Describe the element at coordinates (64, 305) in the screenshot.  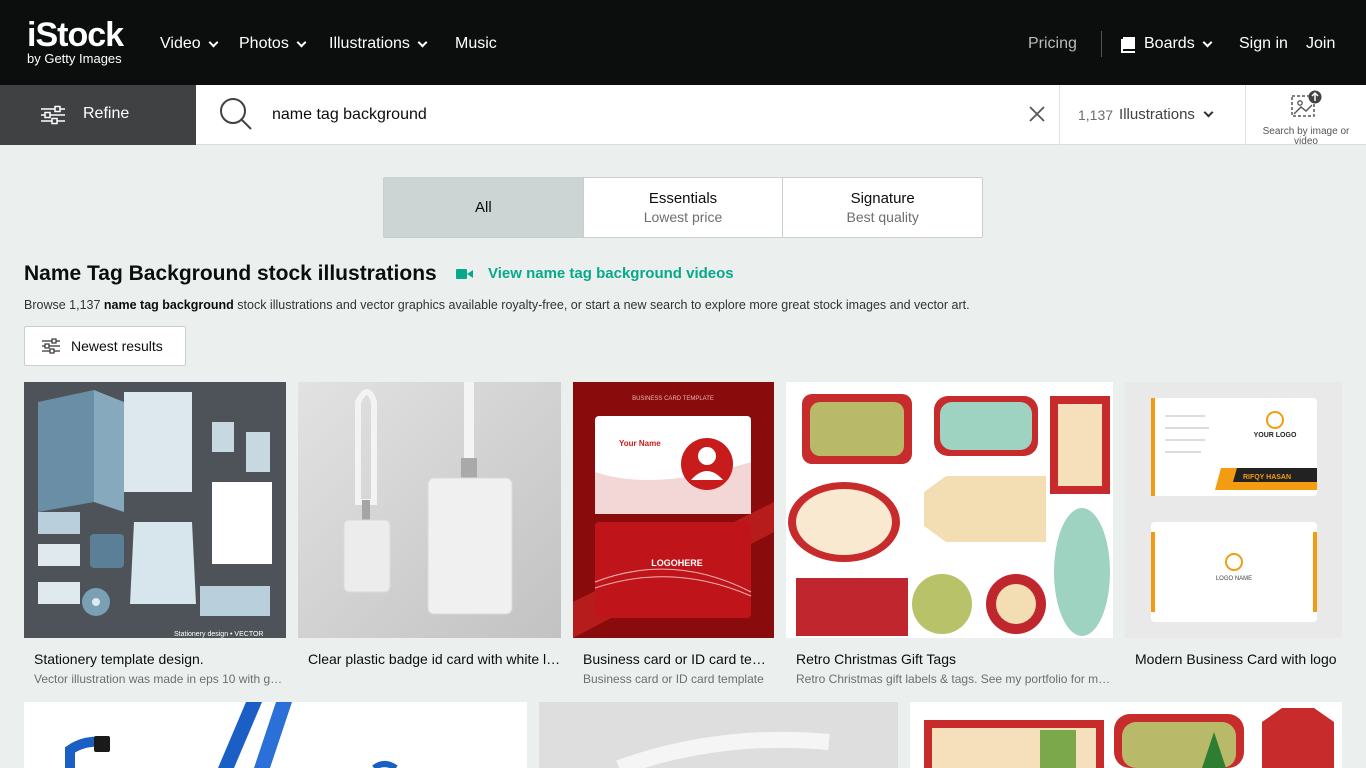
I see `browse-prefix: Browse 1,137` at that location.